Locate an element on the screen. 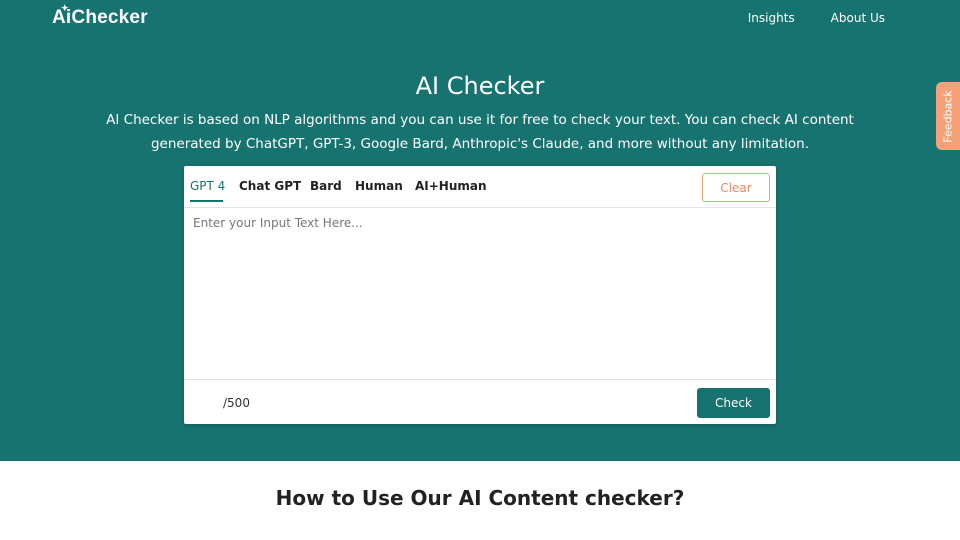 The image size is (960, 540). feedback-label: Feedback is located at coordinates (948, 116).